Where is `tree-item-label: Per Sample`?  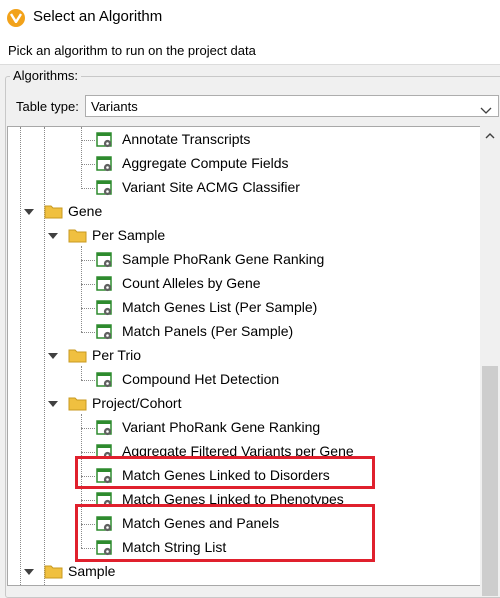
tree-item-label: Per Sample is located at coordinates (129, 235).